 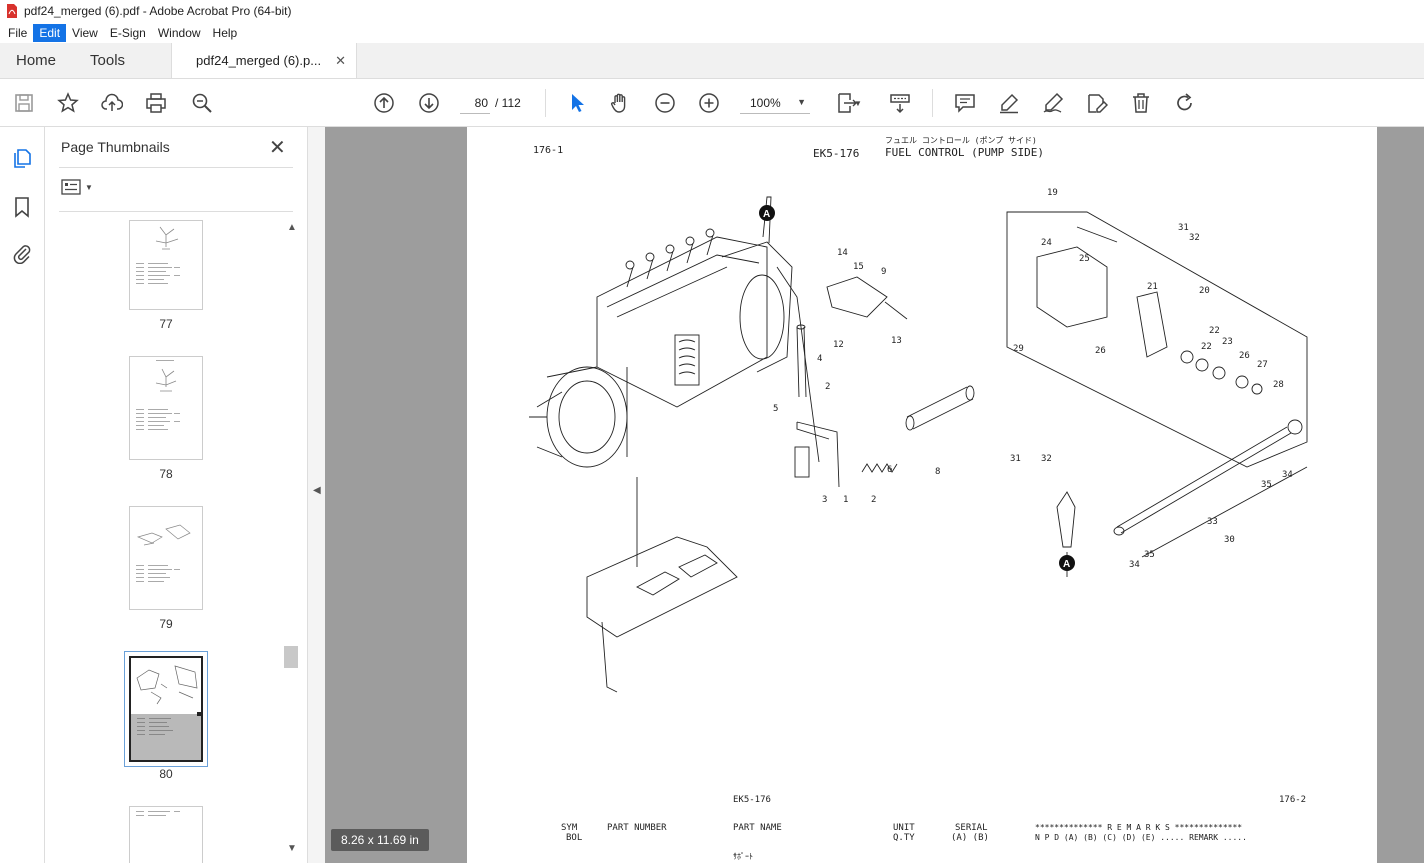 I want to click on toolbar: / 112 100% ▼ ▼, so click(x=712, y=103).